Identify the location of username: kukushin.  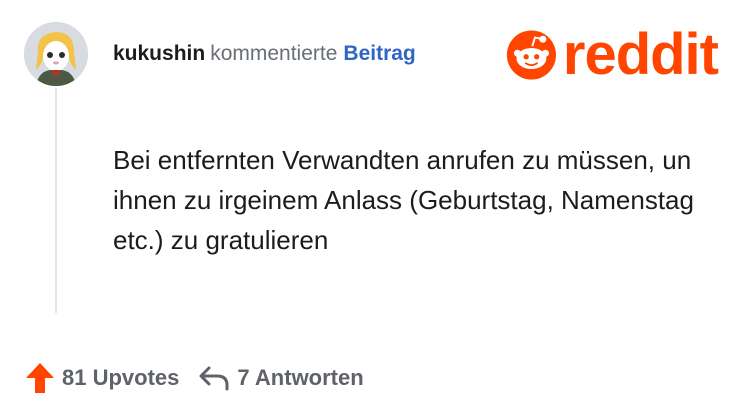
(159, 53).